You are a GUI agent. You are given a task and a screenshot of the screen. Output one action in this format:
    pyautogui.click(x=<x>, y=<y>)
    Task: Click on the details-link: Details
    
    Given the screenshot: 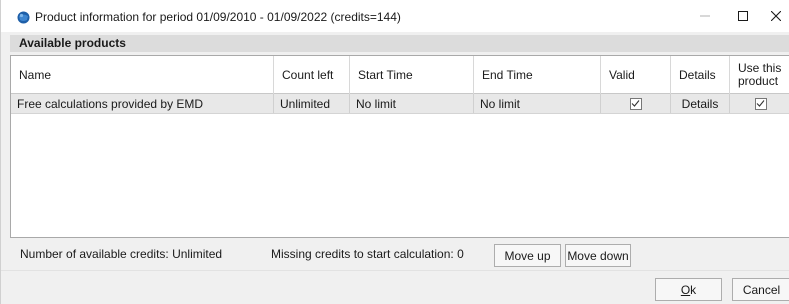 What is the action you would take?
    pyautogui.click(x=700, y=103)
    